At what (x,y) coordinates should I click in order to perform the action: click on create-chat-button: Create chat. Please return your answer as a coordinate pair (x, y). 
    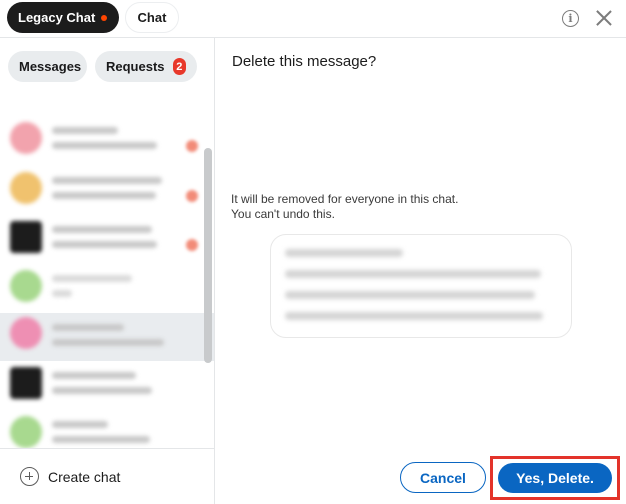
    Looking at the image, I should click on (107, 476).